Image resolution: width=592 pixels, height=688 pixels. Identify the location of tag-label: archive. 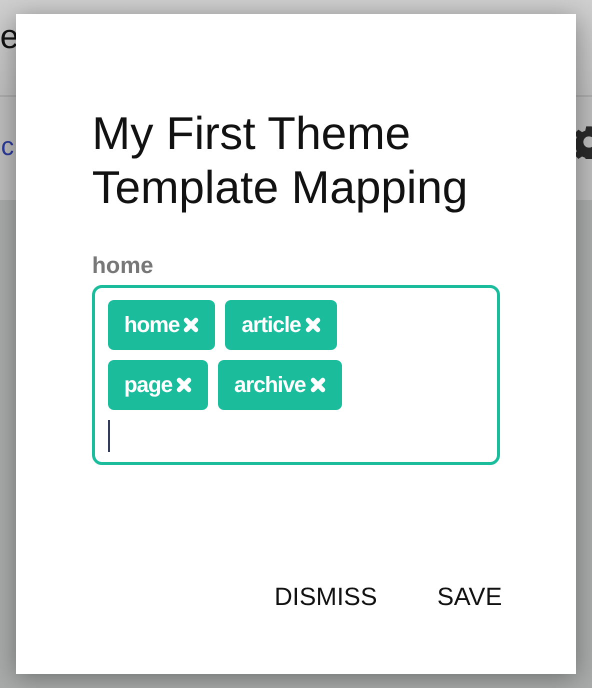
(270, 385).